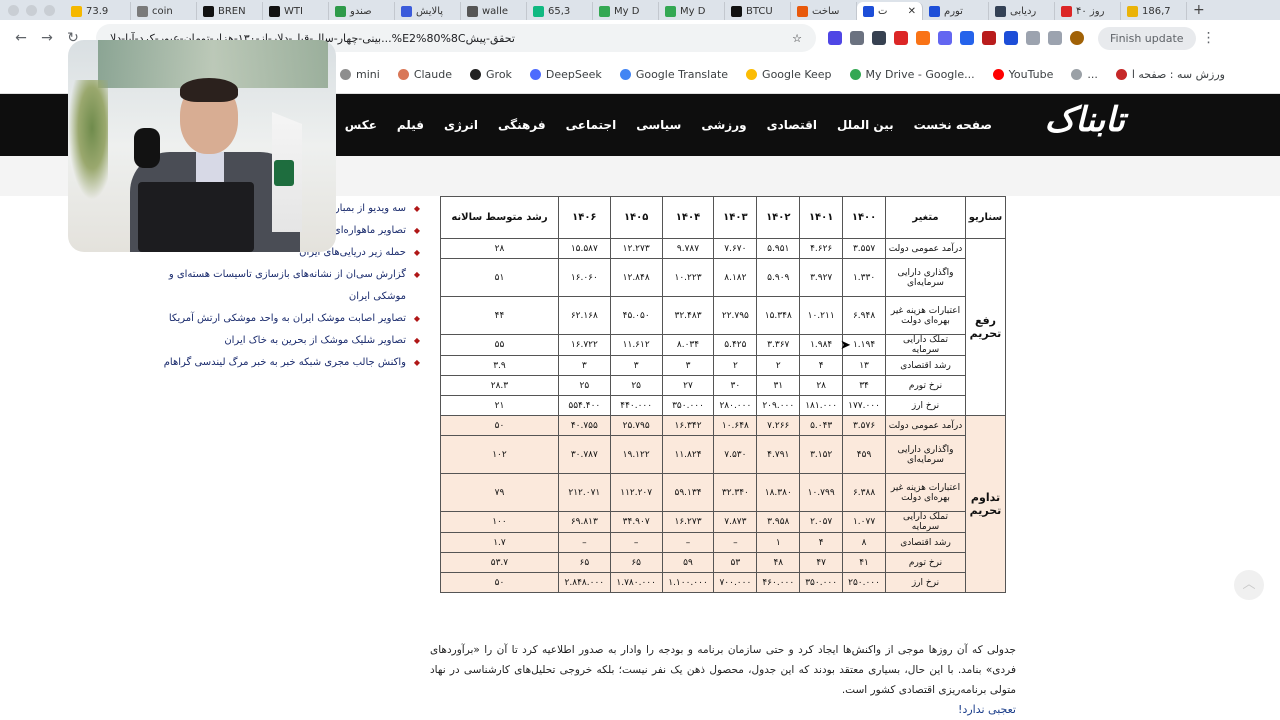  Describe the element at coordinates (47, 38) in the screenshot. I see `forward-button: →` at that location.